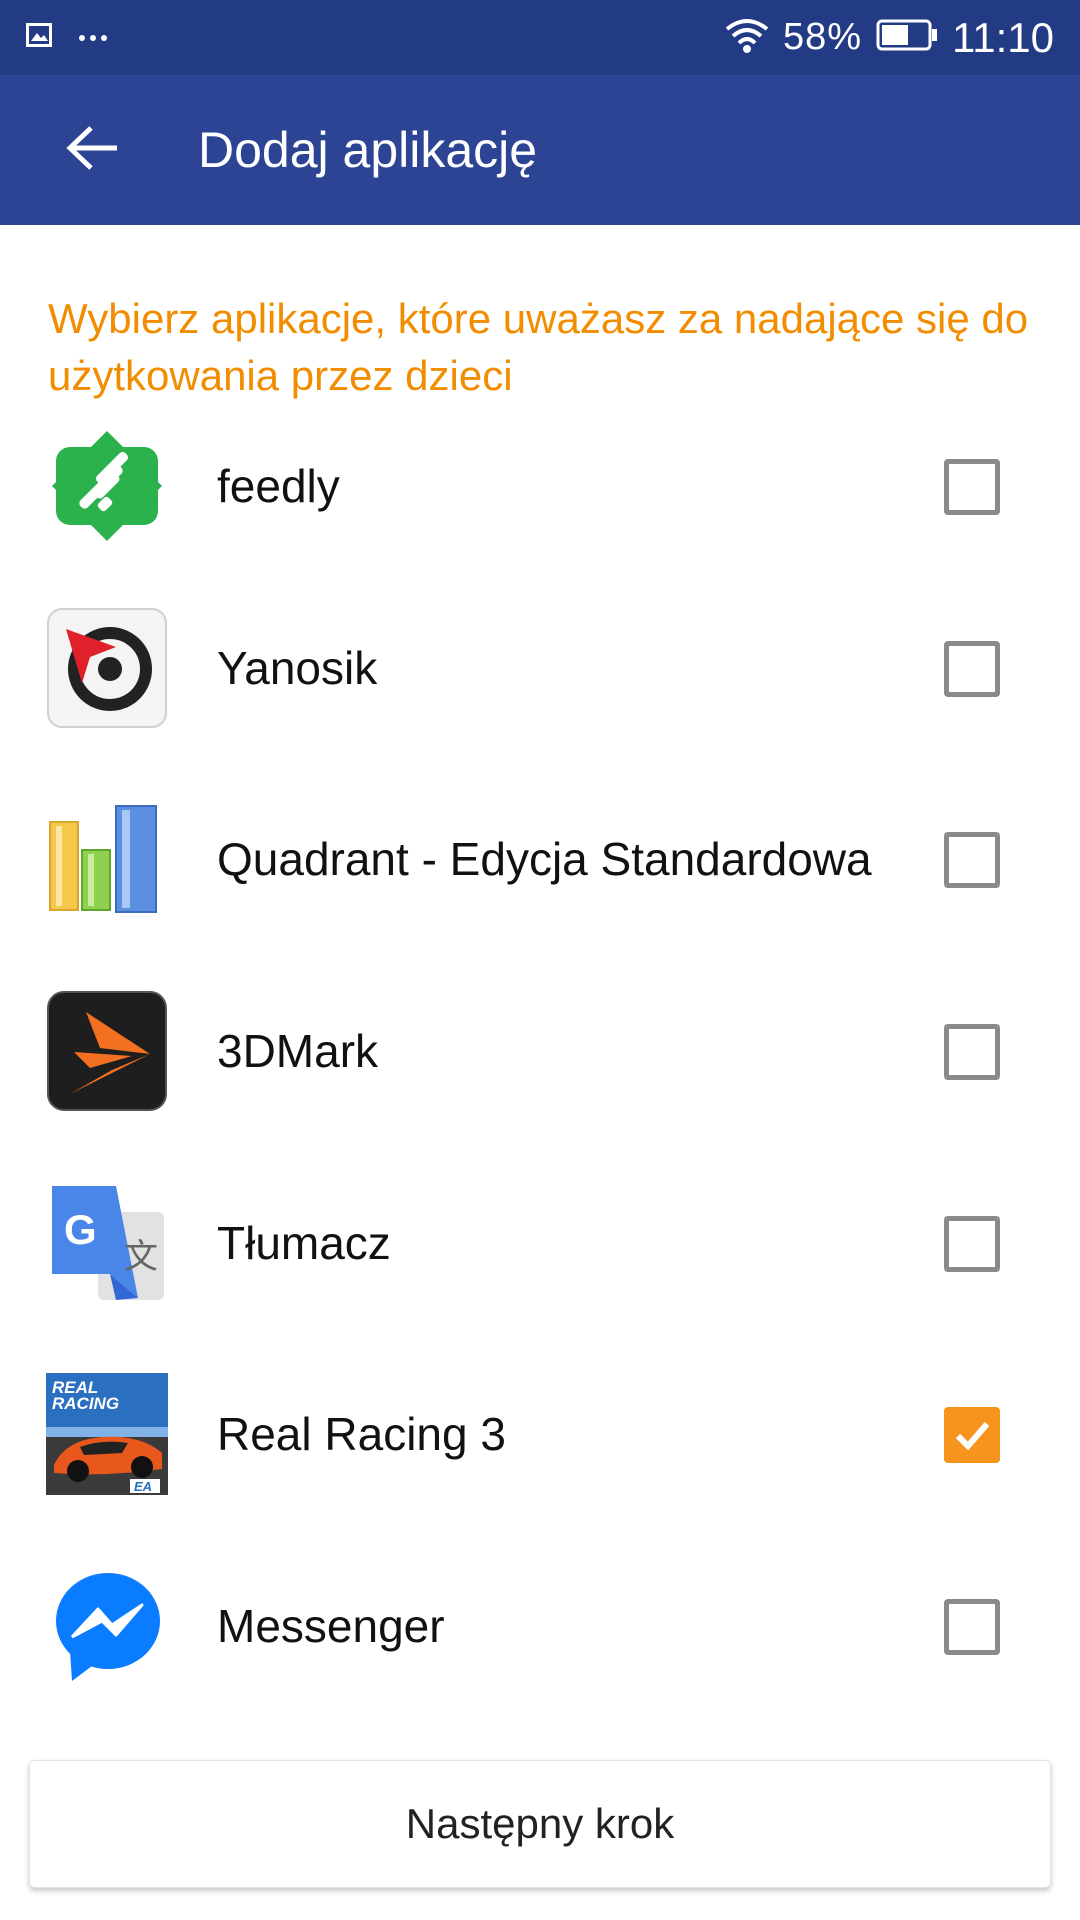 The height and width of the screenshot is (1920, 1080). I want to click on feedly-icon, so click(107, 486).